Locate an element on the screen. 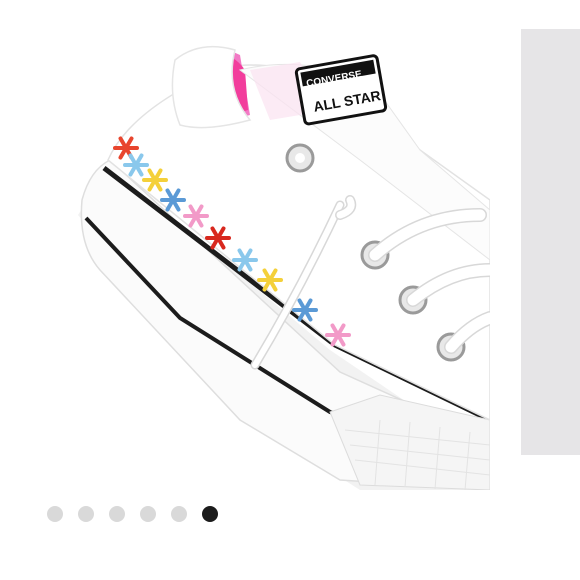 Image resolution: width=580 pixels, height=580 pixels. carousel-pagination is located at coordinates (132, 514).